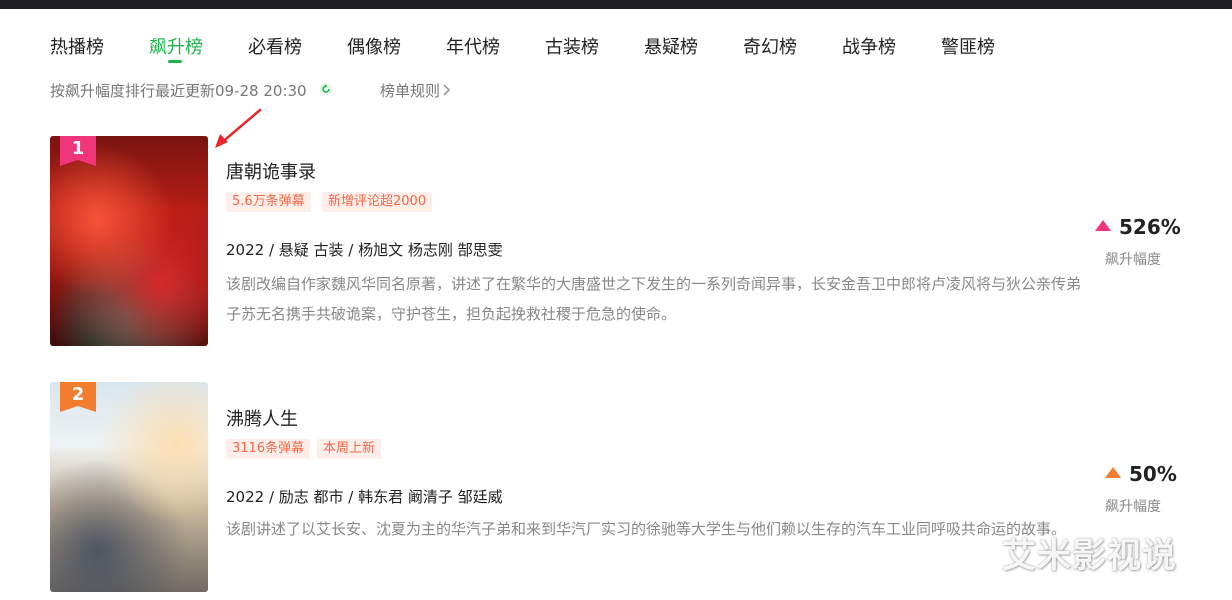 The image size is (1232, 600). I want to click on tab-suspense: 悬疑榜, so click(671, 46).